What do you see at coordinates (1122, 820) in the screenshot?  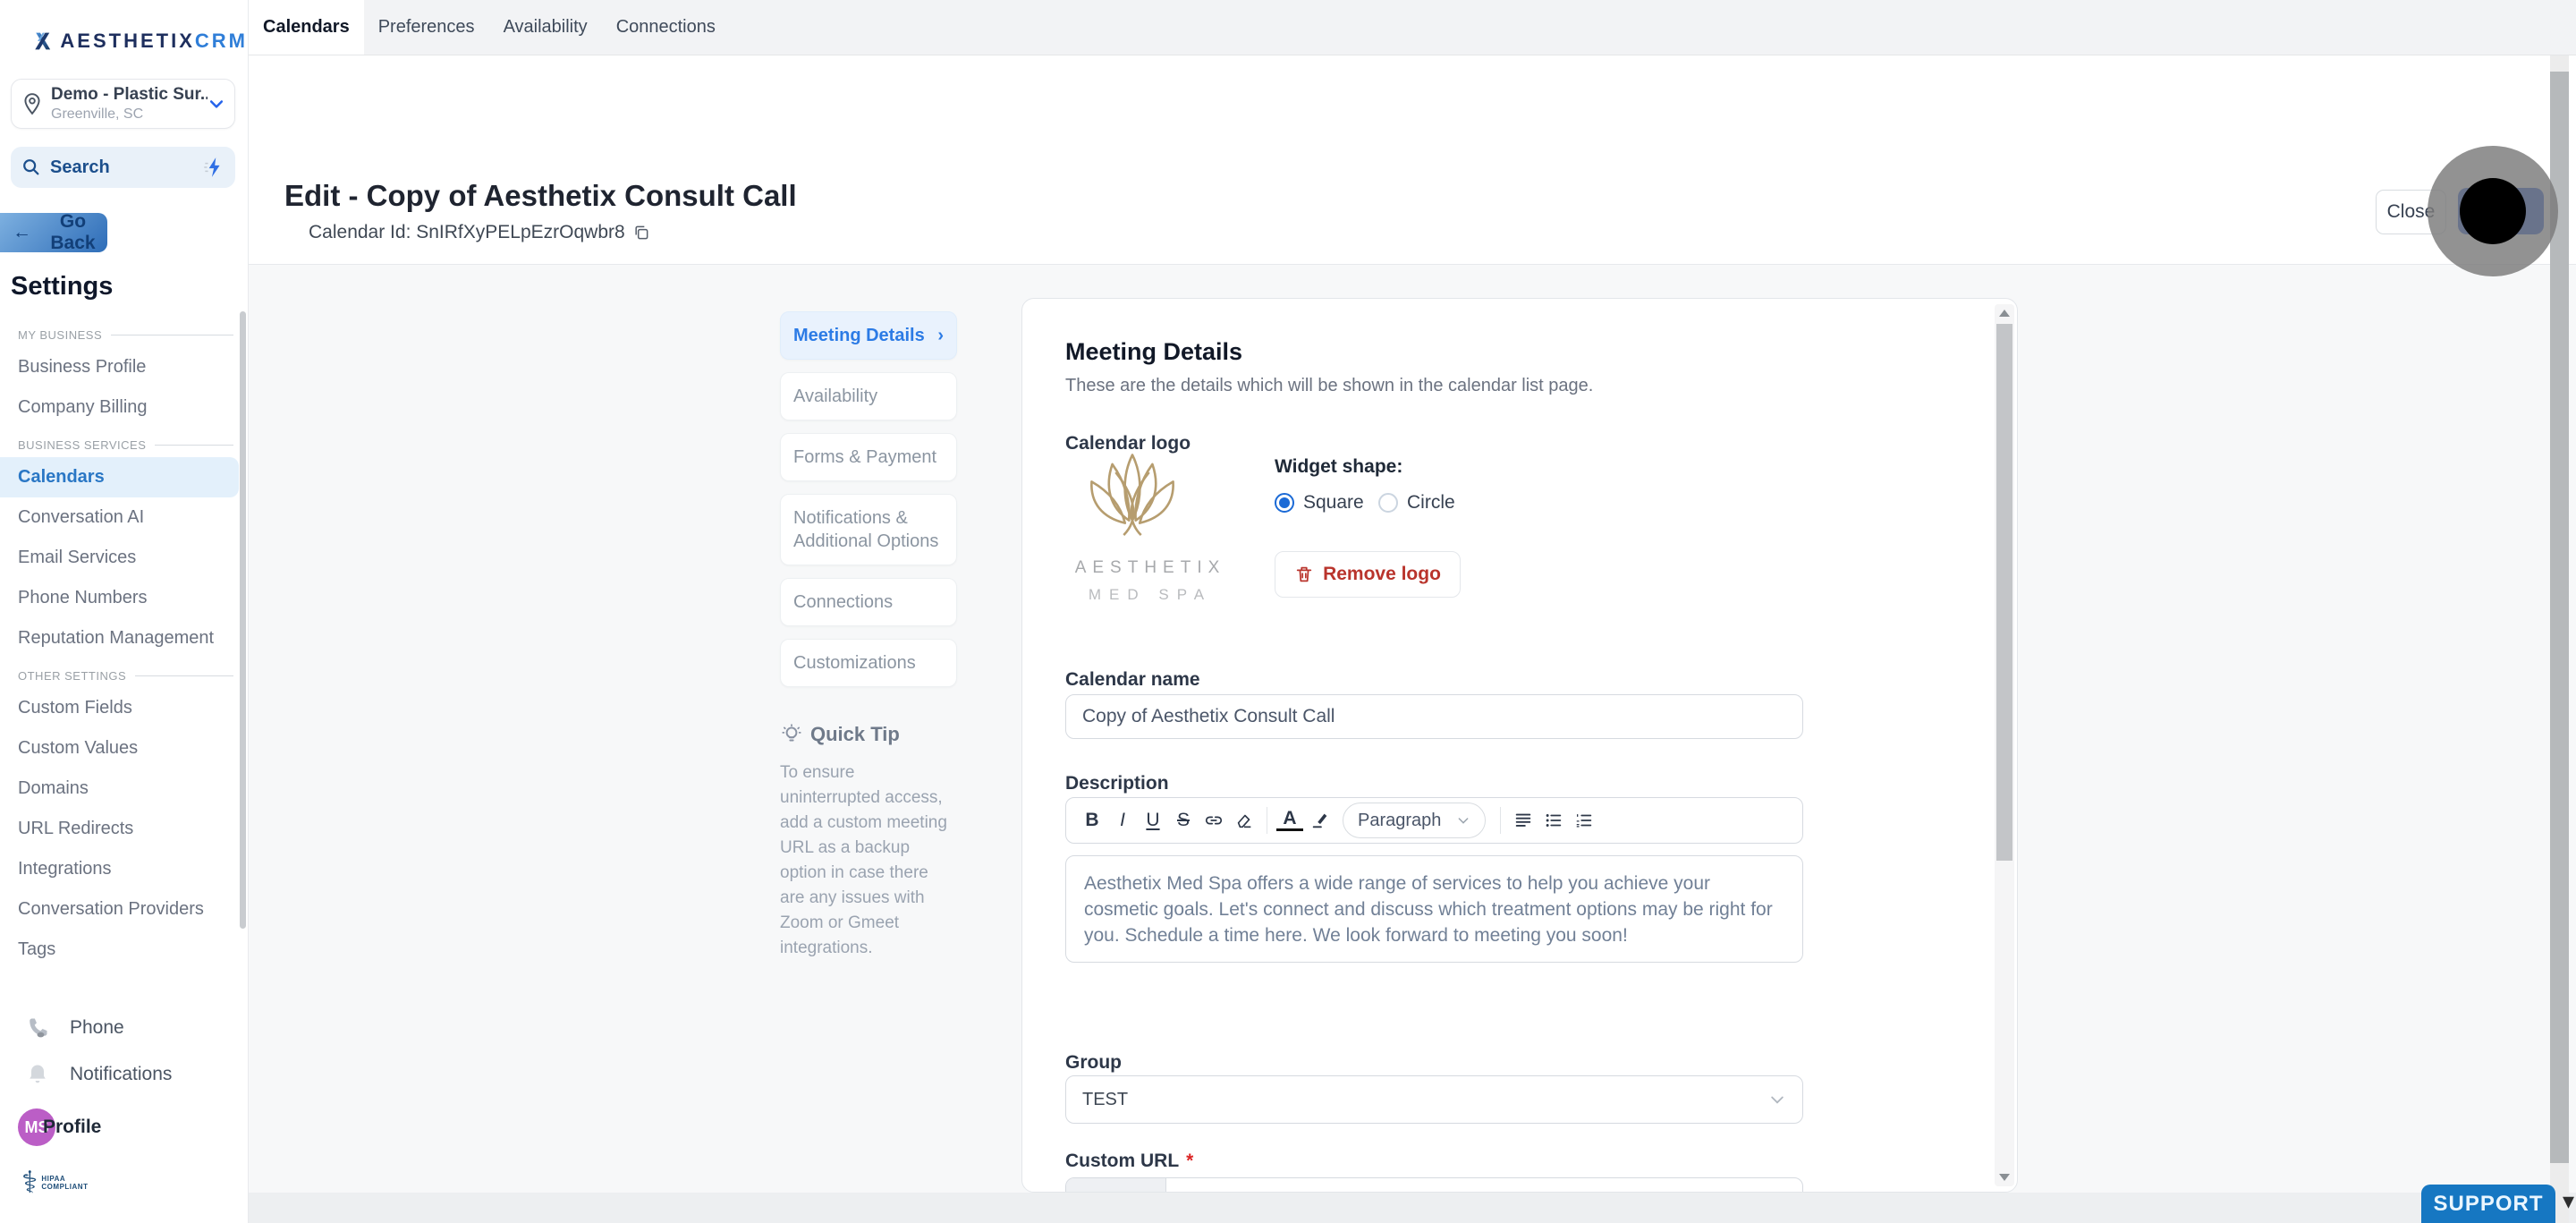 I see `italic-button: I` at bounding box center [1122, 820].